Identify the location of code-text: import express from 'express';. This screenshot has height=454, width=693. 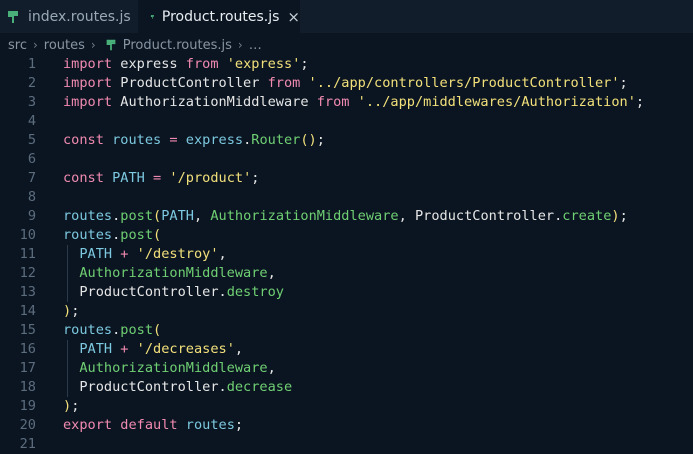
(186, 64).